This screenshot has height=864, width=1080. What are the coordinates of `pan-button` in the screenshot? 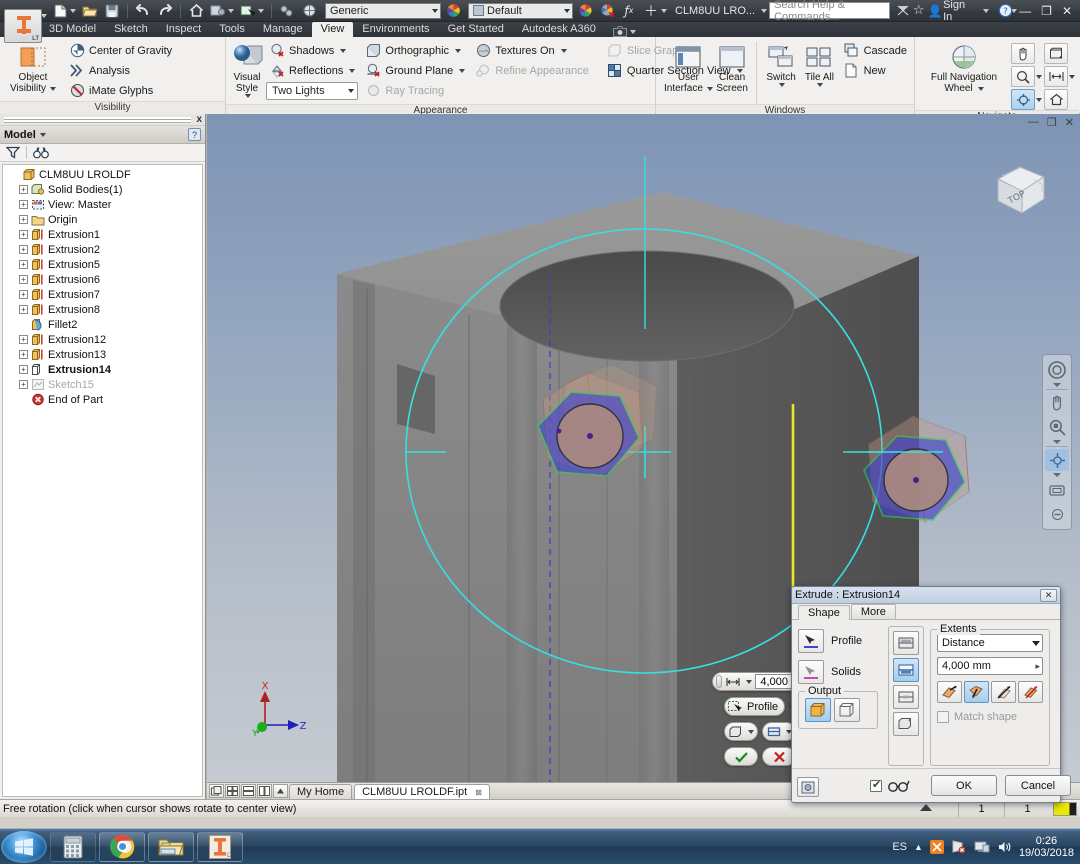 It's located at (1023, 53).